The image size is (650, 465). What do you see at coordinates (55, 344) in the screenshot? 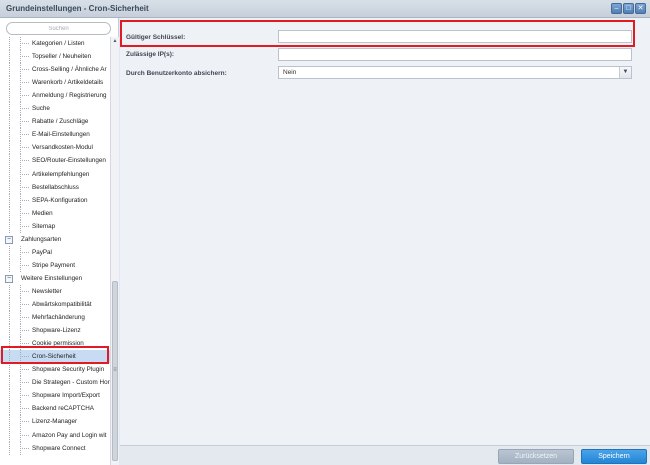
I see `tree-item: Cookie permission` at bounding box center [55, 344].